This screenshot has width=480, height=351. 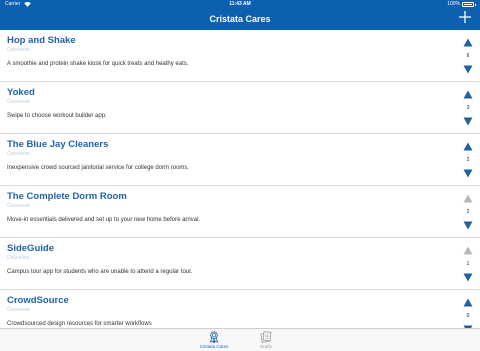 What do you see at coordinates (58, 144) in the screenshot?
I see `item-title: The Blue Jay Cleaners` at bounding box center [58, 144].